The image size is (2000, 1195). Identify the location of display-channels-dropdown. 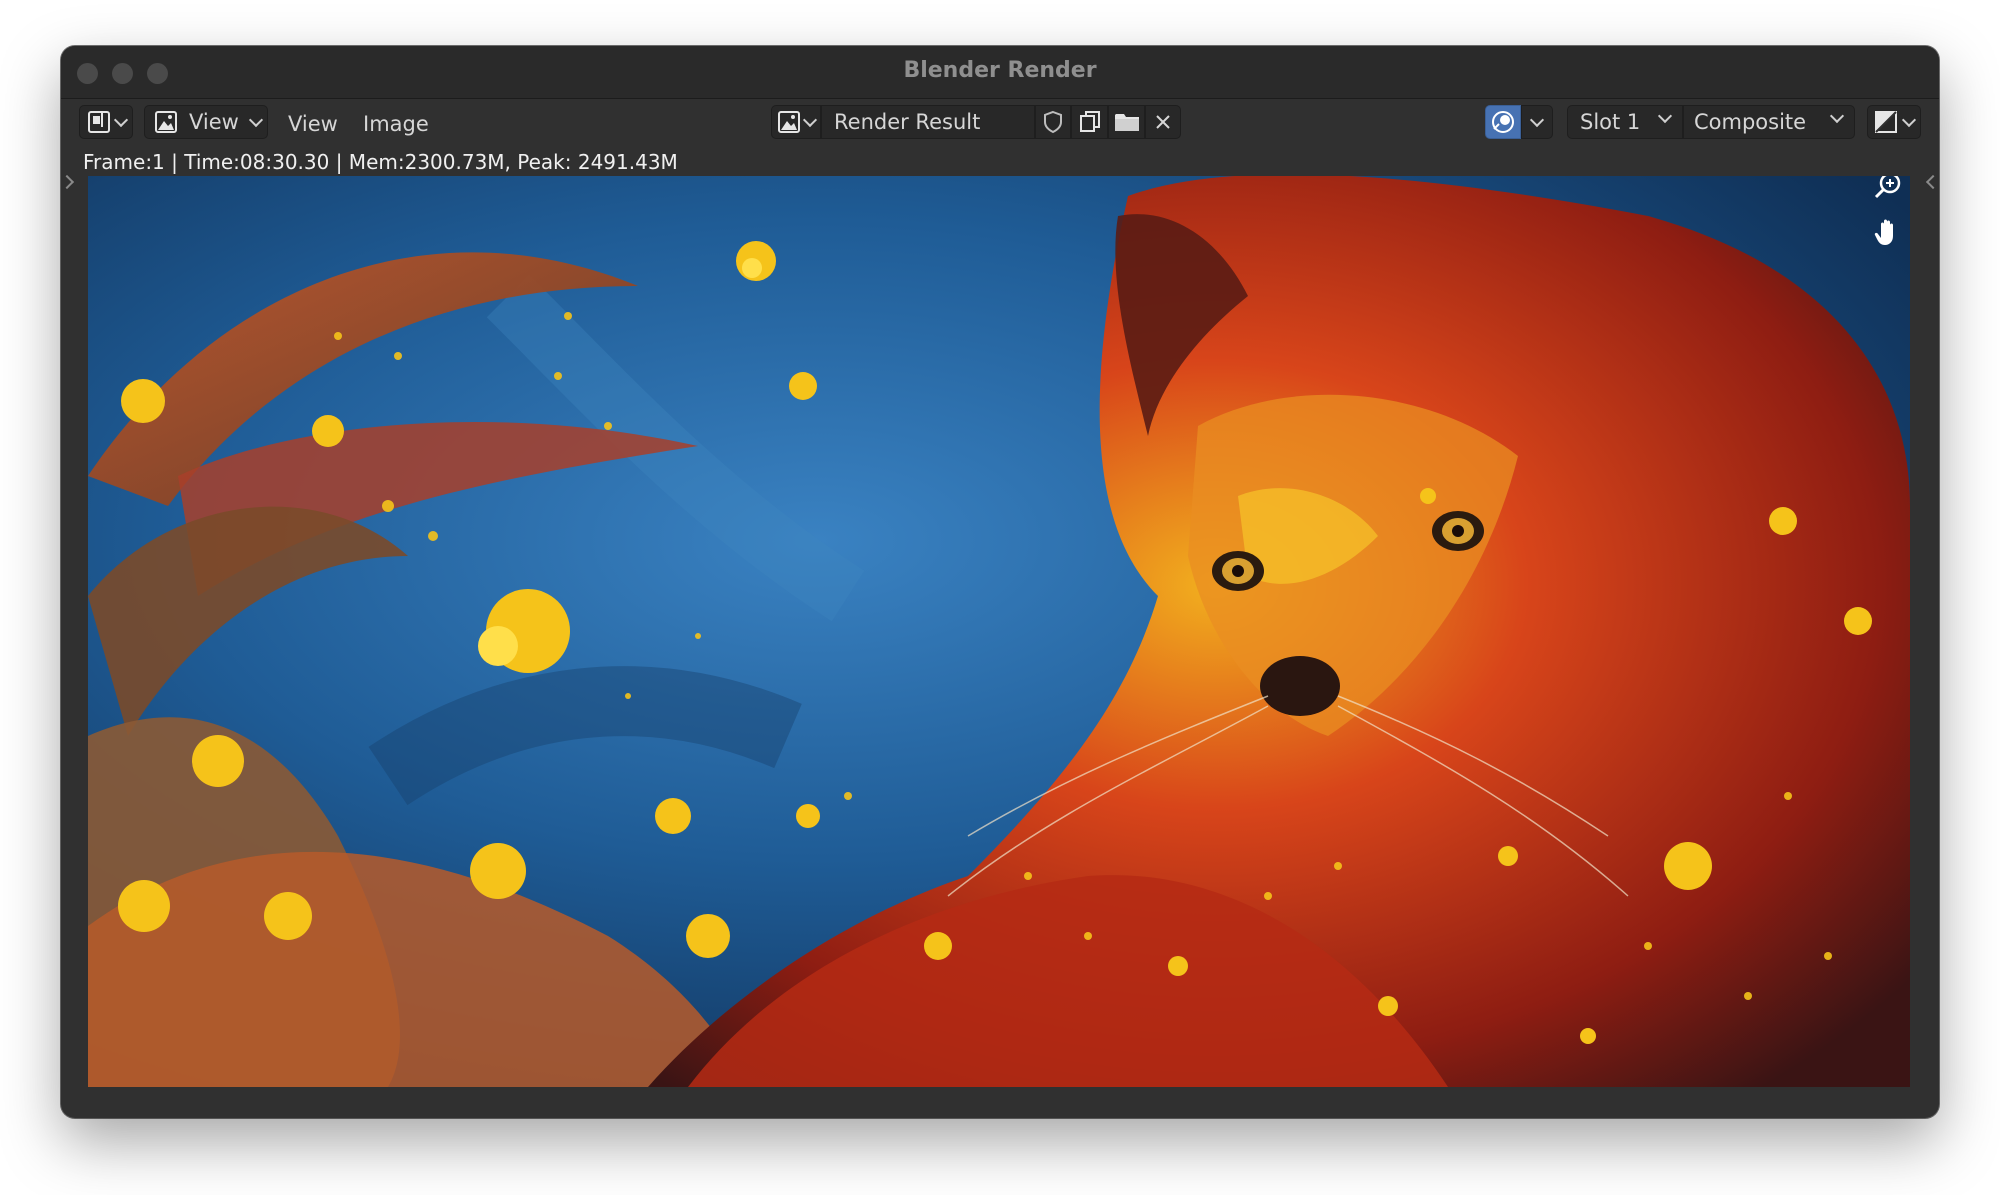
(1894, 122).